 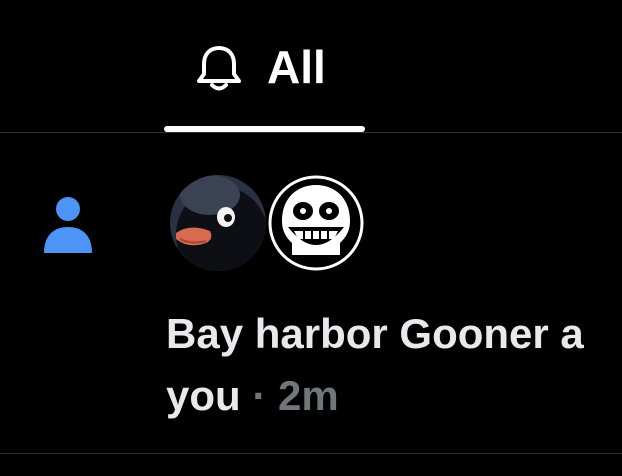 What do you see at coordinates (68, 225) in the screenshot?
I see `person-icon` at bounding box center [68, 225].